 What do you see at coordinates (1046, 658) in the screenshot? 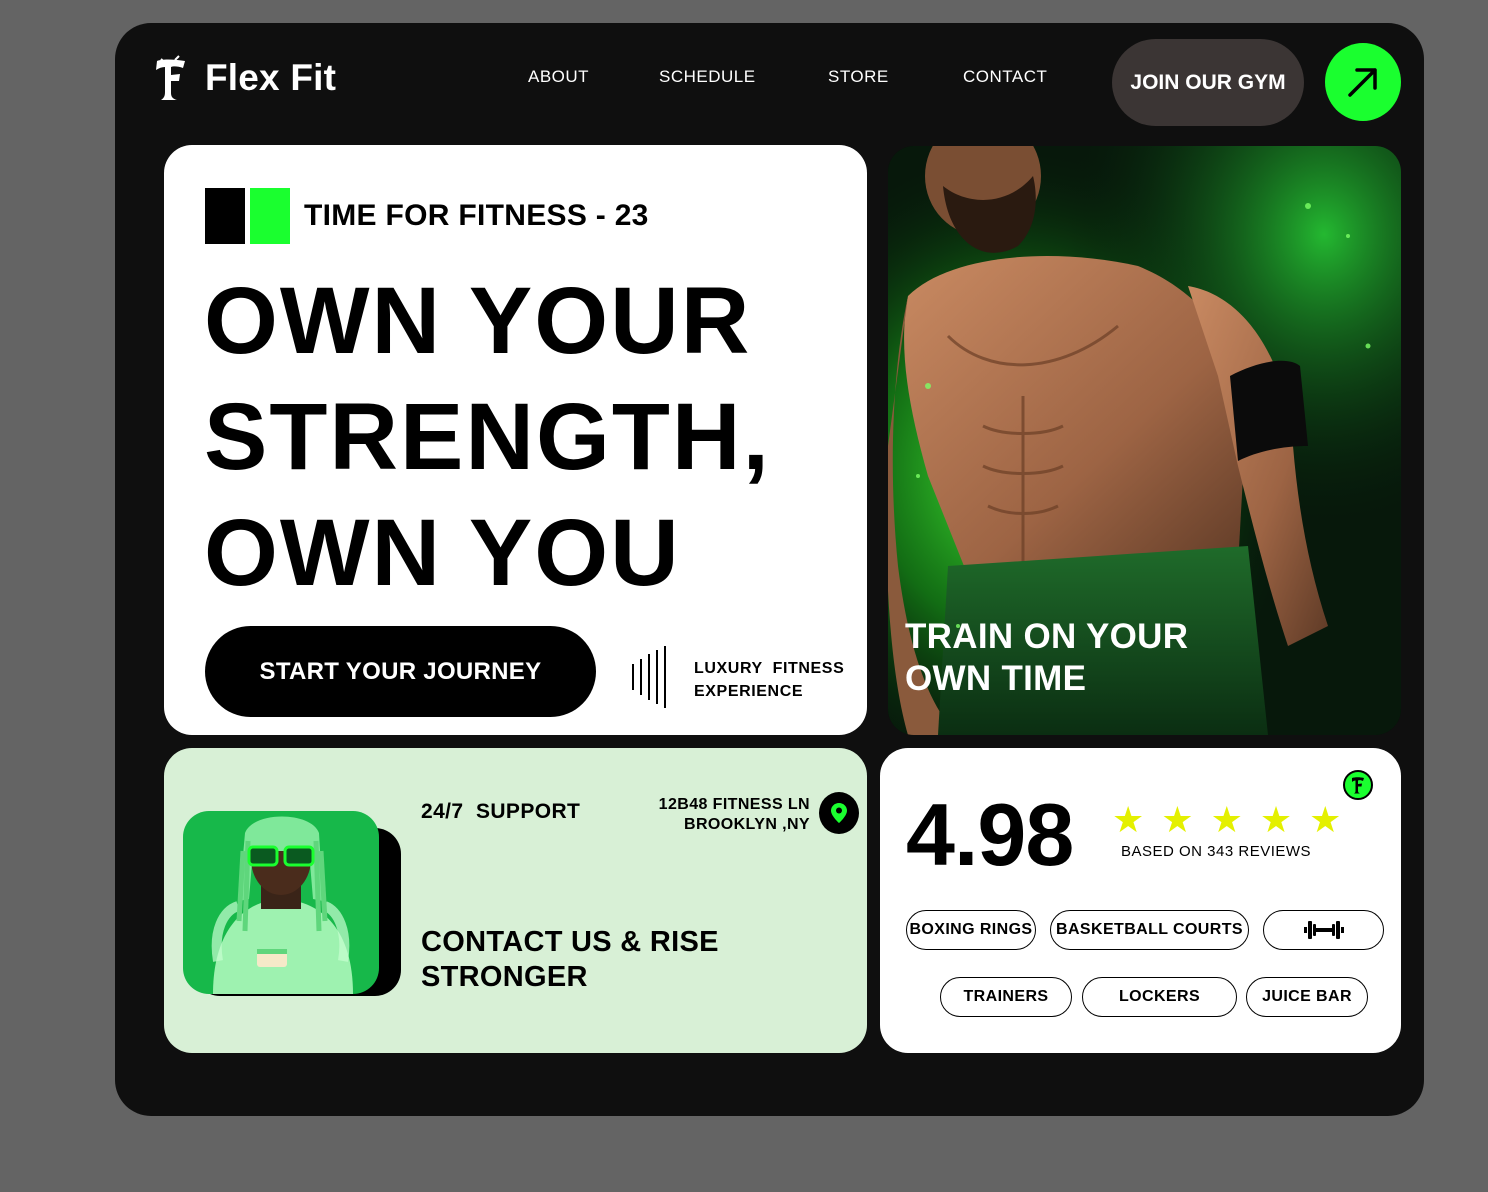
I see `photo-caption: TRAIN ON YOUR OWN TIME` at bounding box center [1046, 658].